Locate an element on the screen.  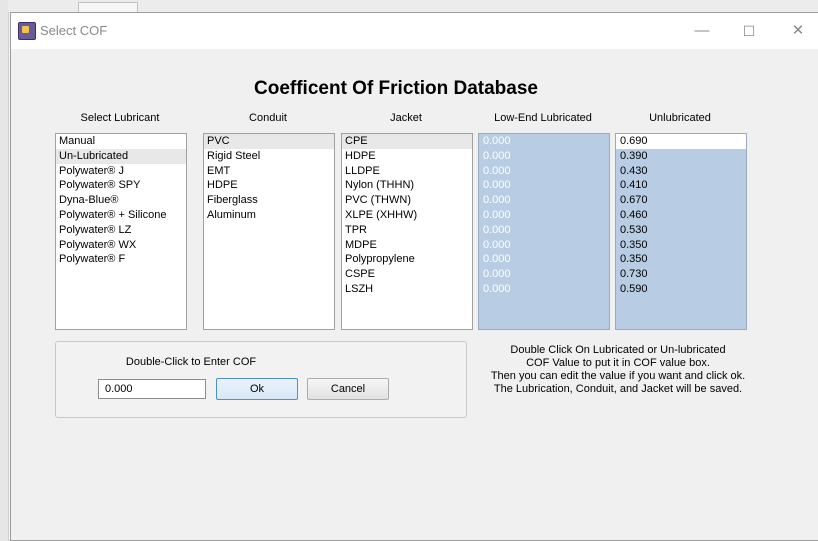
list-item-jacket: TPR is located at coordinates (407, 230).